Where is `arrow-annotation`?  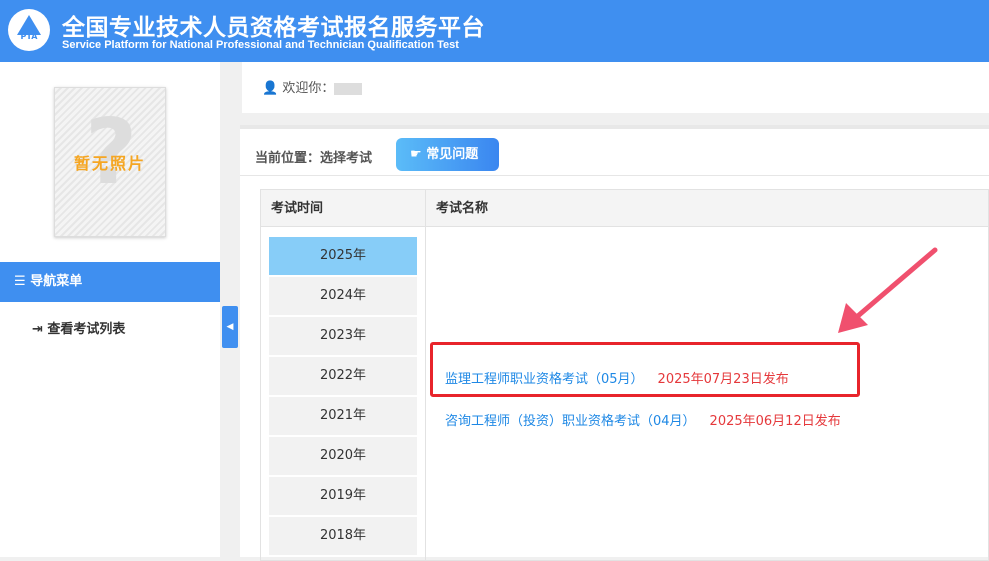 arrow-annotation is located at coordinates (888, 290).